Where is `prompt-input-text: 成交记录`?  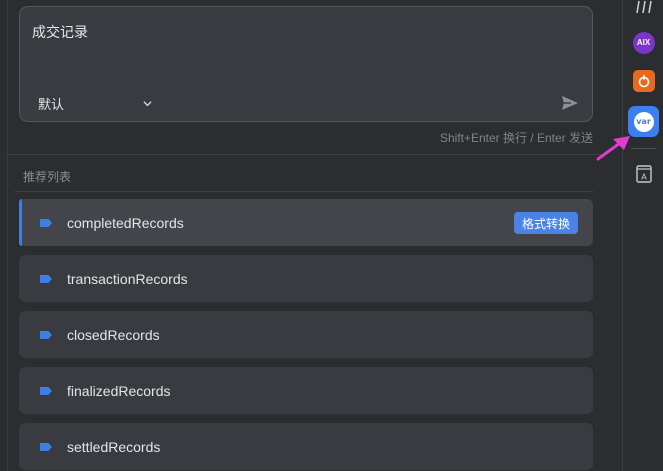
prompt-input-text: 成交记录 is located at coordinates (60, 32).